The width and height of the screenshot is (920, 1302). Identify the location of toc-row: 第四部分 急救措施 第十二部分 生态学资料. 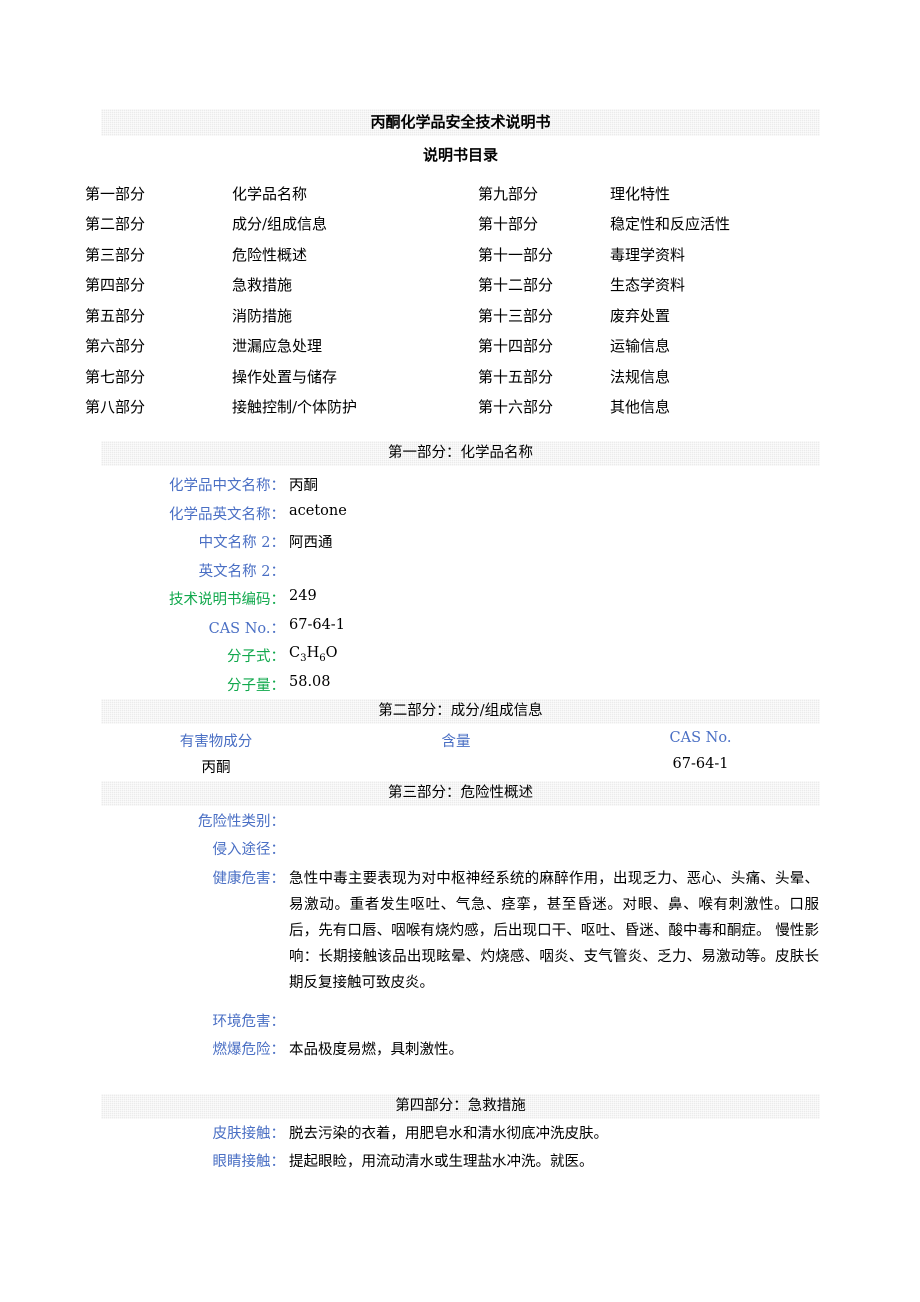
(465, 285).